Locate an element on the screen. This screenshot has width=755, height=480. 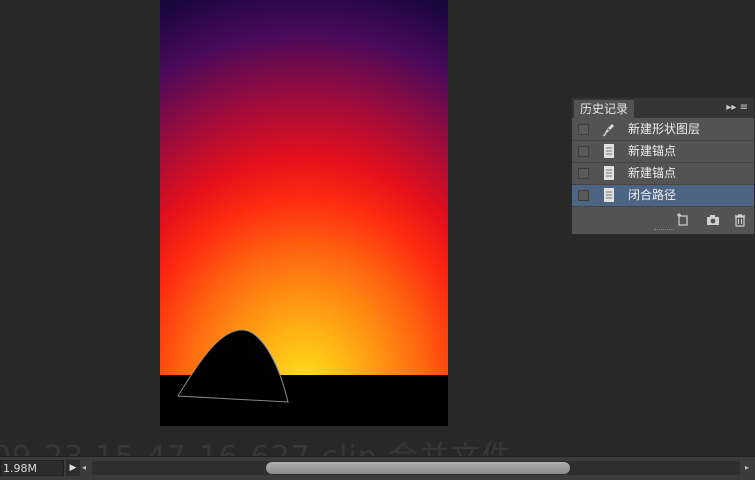
pen-tool-icon is located at coordinates (608, 130).